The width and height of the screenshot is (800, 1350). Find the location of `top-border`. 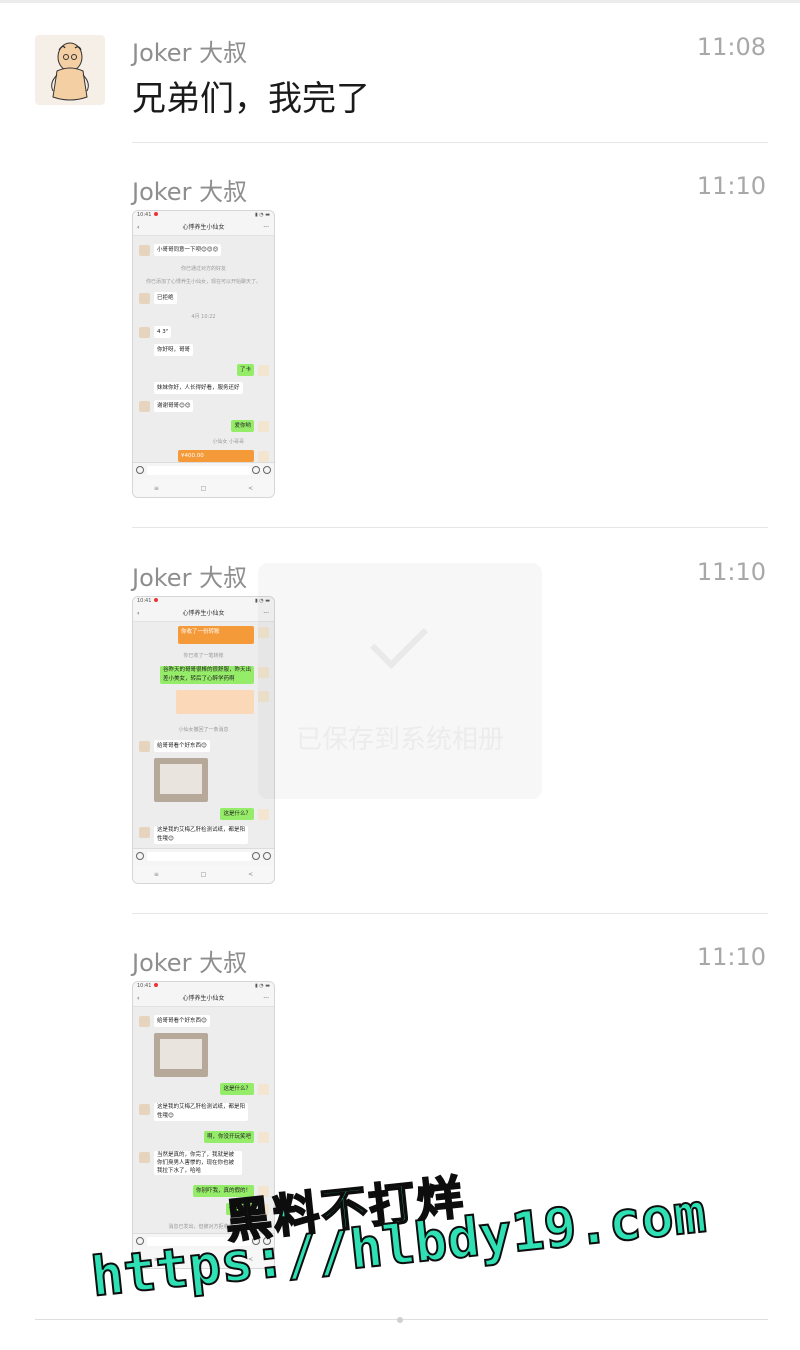

top-border is located at coordinates (400, 1).